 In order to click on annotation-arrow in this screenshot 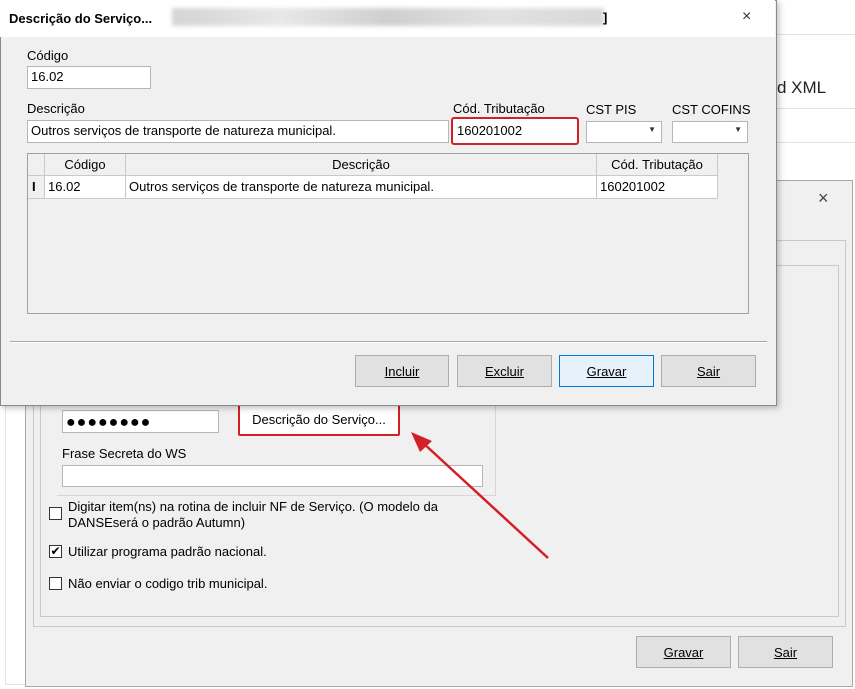, I will do `click(480, 495)`.